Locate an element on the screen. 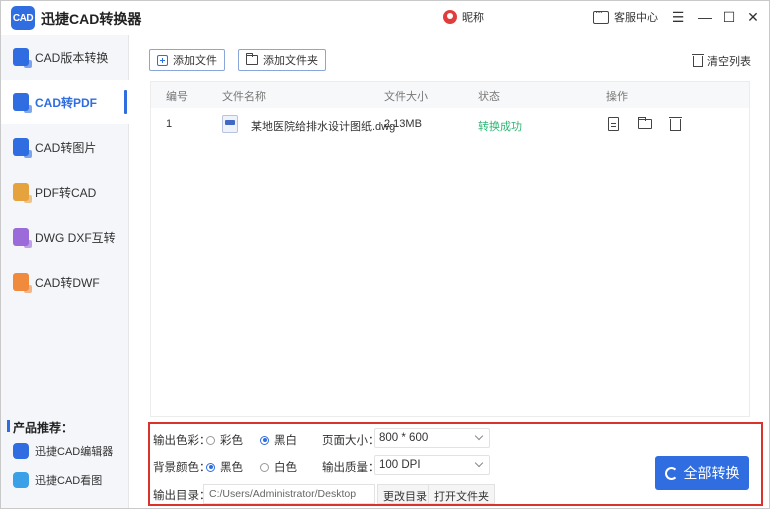 The height and width of the screenshot is (509, 770). color-option-bw: 黑白 is located at coordinates (278, 440).